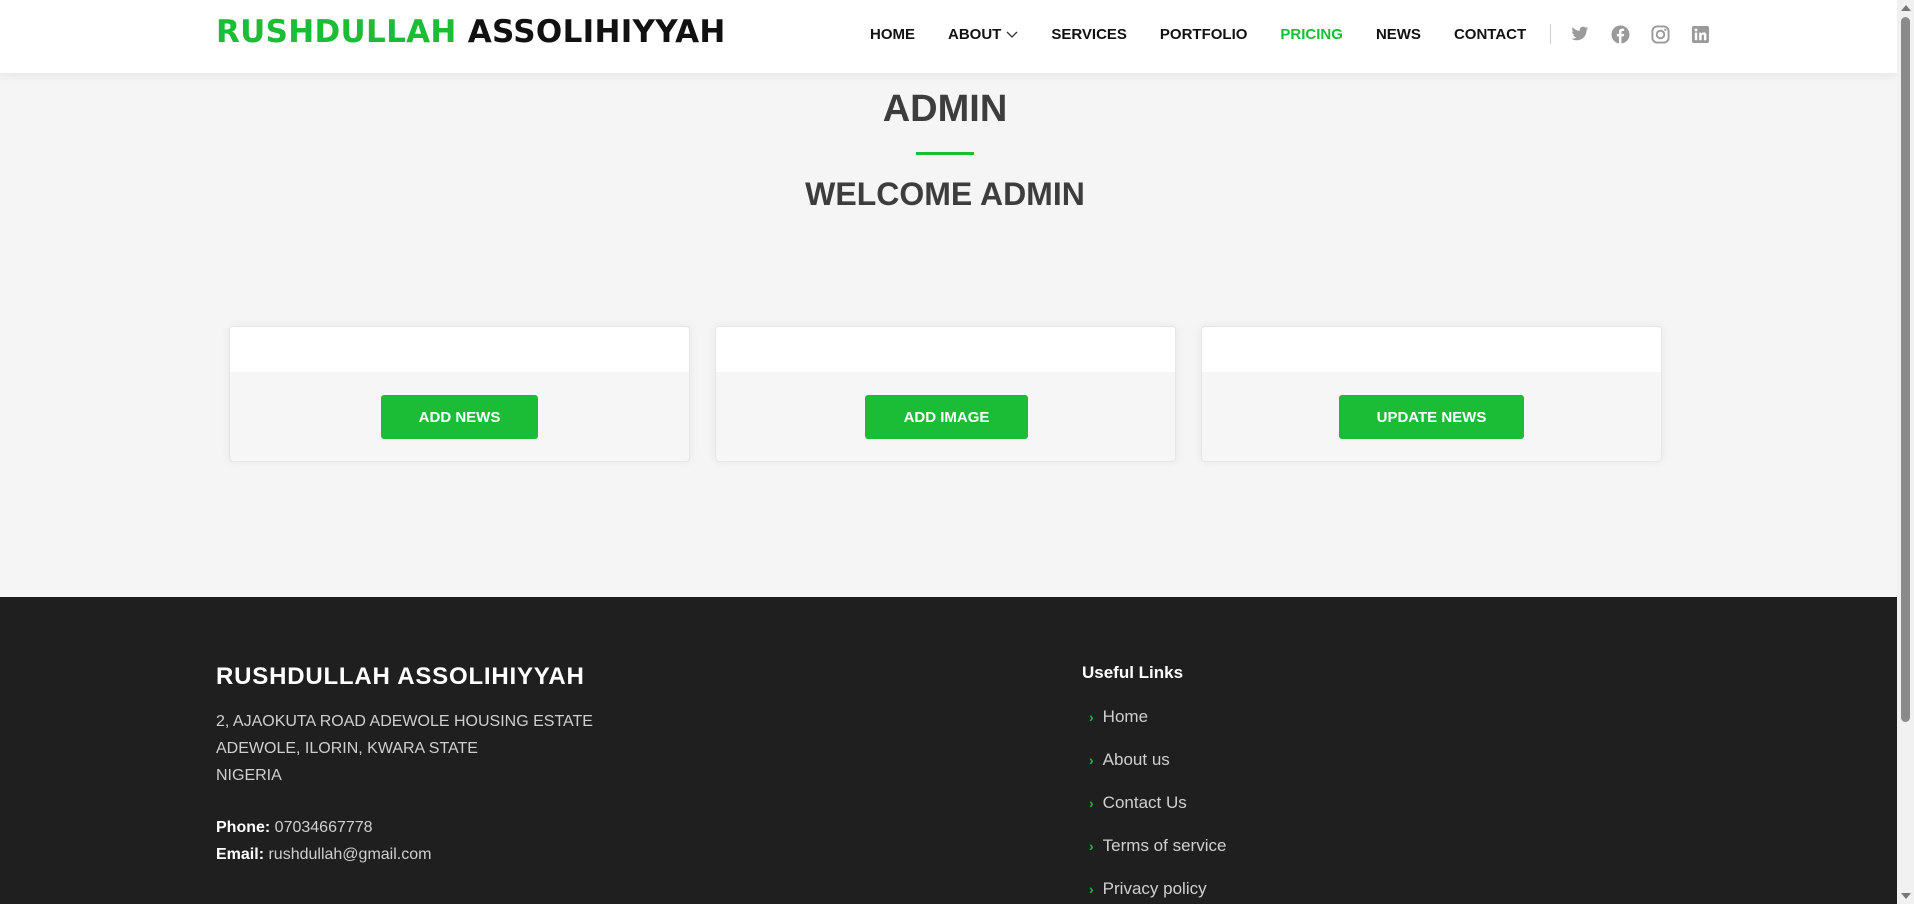  What do you see at coordinates (1580, 34) in the screenshot?
I see `twitter-icon` at bounding box center [1580, 34].